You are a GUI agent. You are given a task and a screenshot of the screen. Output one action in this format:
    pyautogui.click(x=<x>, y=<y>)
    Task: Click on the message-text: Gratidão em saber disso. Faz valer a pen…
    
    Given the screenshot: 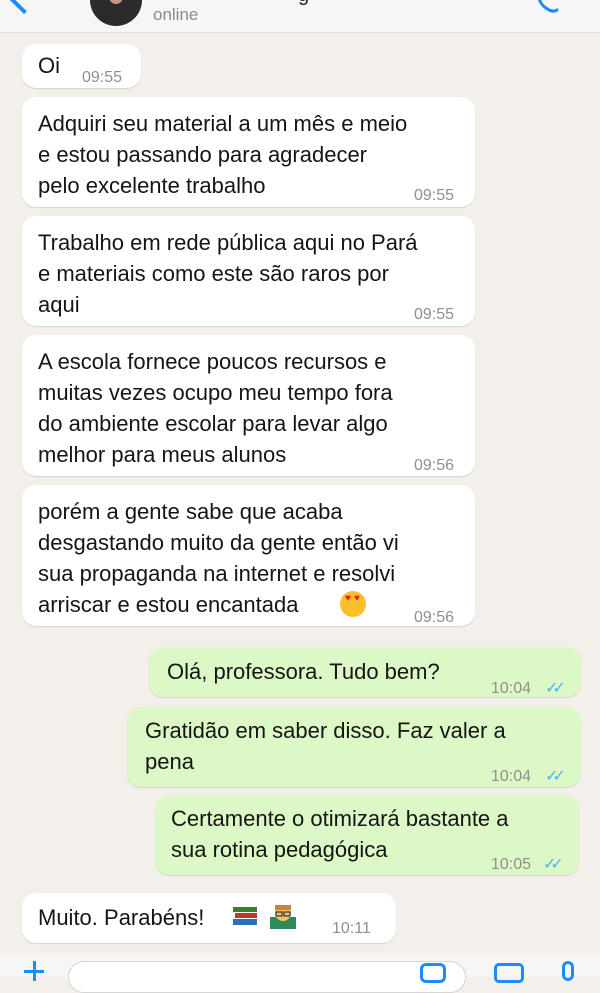 What is the action you would take?
    pyautogui.click(x=325, y=746)
    